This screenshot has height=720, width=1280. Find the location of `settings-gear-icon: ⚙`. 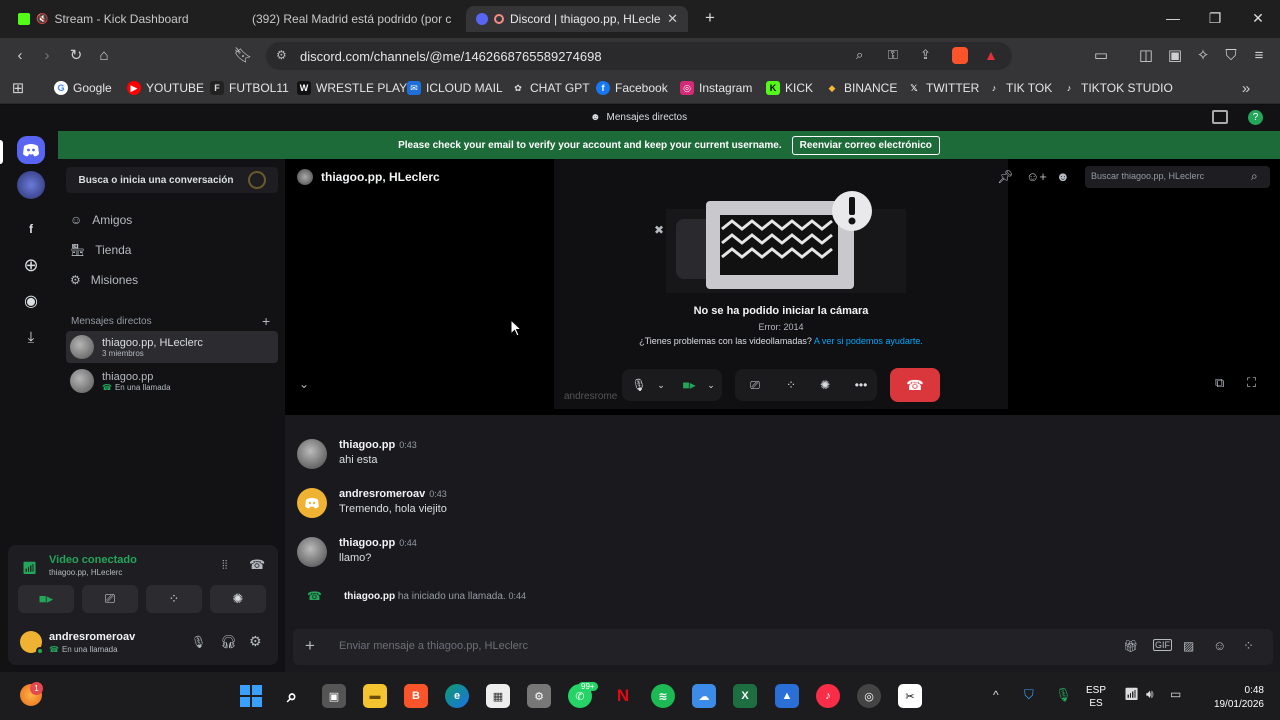

settings-gear-icon: ⚙ is located at coordinates (255, 641).